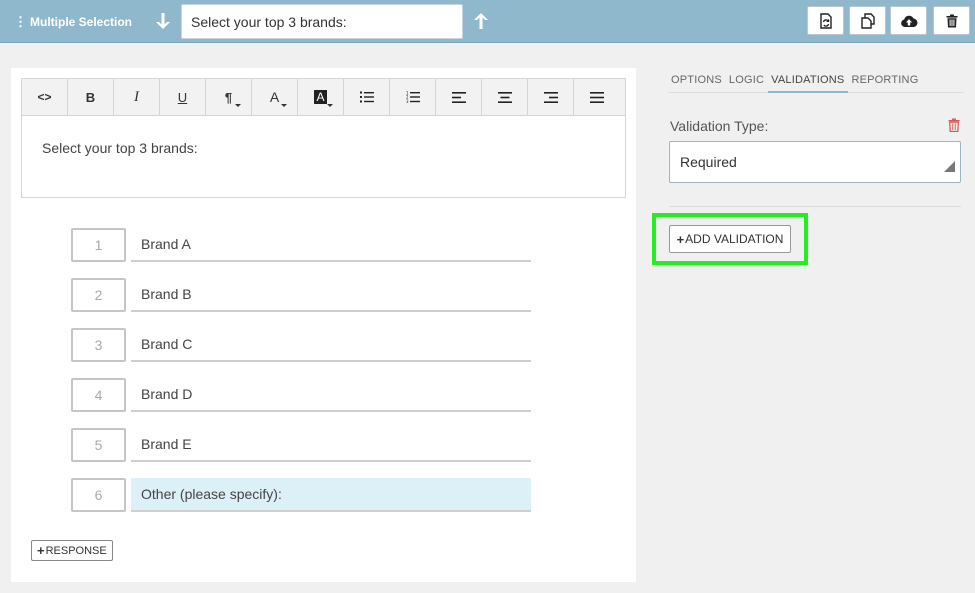 Image resolution: width=975 pixels, height=593 pixels. What do you see at coordinates (98, 395) in the screenshot?
I see `response-number: 4` at bounding box center [98, 395].